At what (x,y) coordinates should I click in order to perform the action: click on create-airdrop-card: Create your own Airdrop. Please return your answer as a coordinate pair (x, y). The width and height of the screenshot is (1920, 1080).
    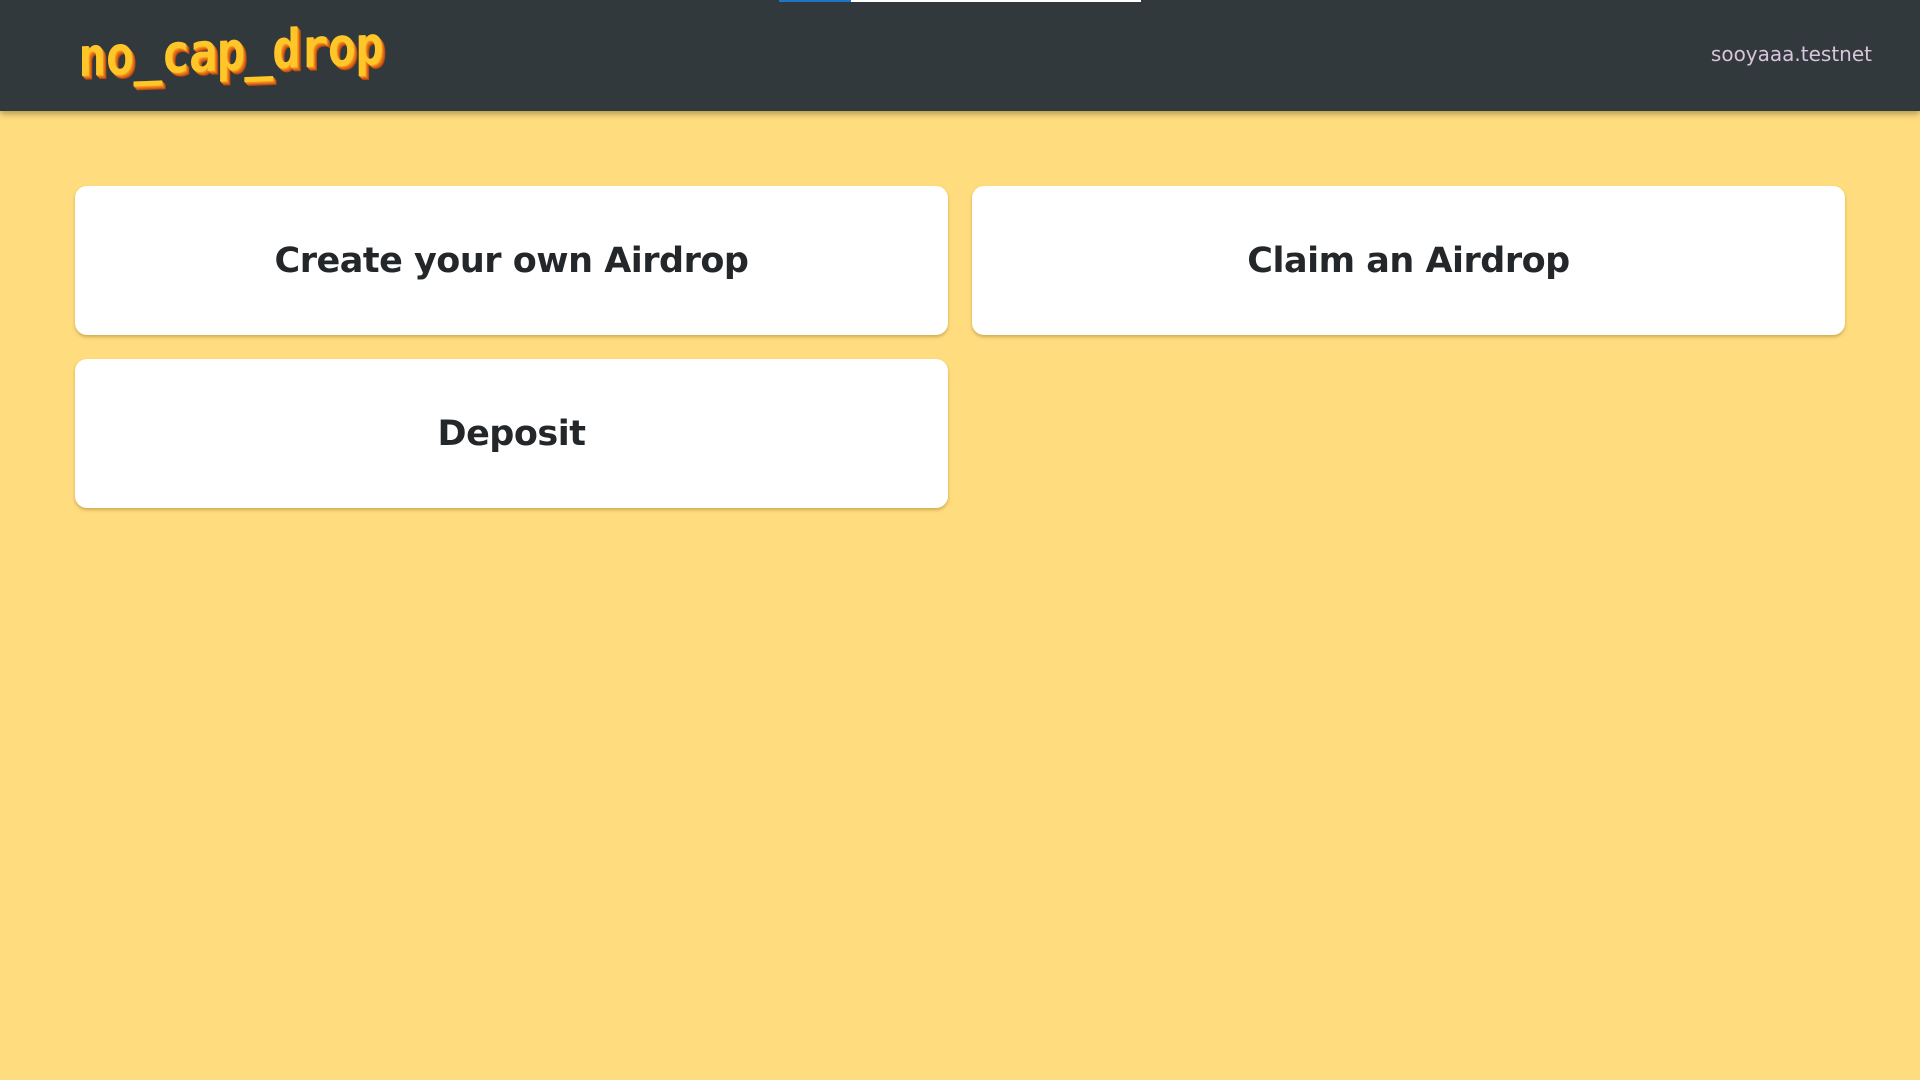
    Looking at the image, I should click on (511, 260).